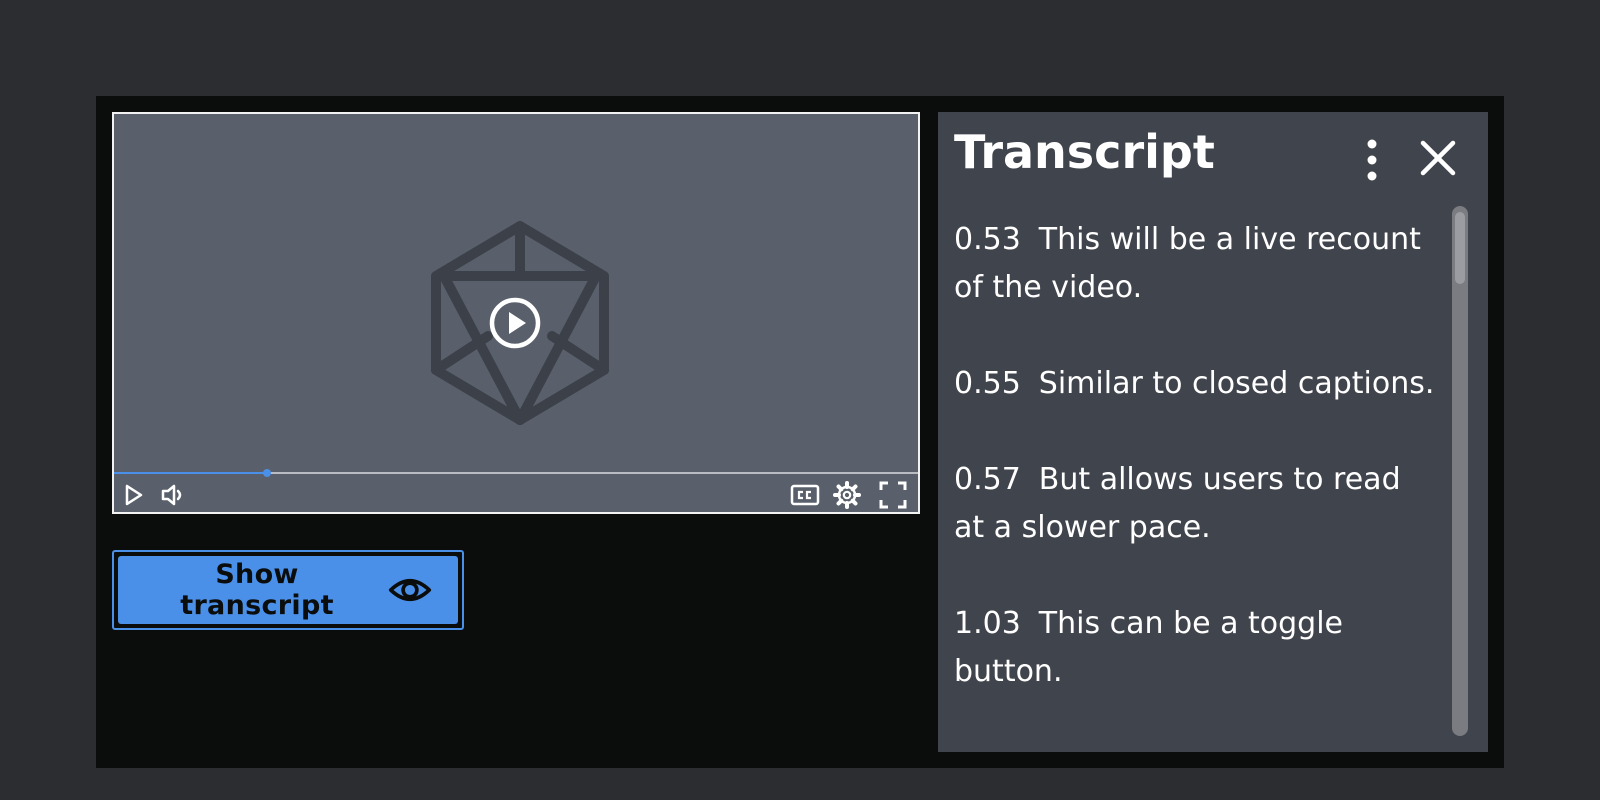  I want to click on play-icon, so click(134, 495).